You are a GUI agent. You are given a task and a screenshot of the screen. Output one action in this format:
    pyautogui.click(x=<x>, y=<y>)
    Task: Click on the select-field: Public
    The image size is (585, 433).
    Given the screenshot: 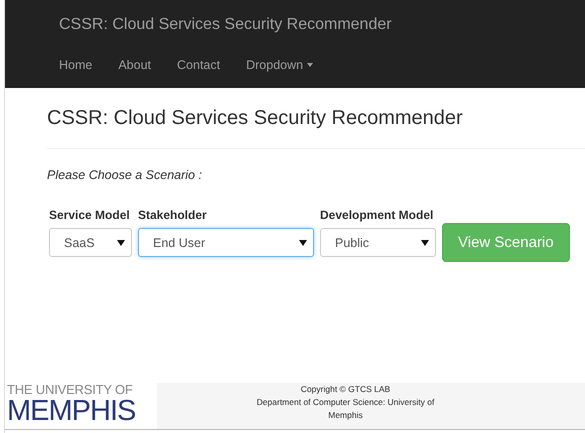 What is the action you would take?
    pyautogui.click(x=378, y=242)
    